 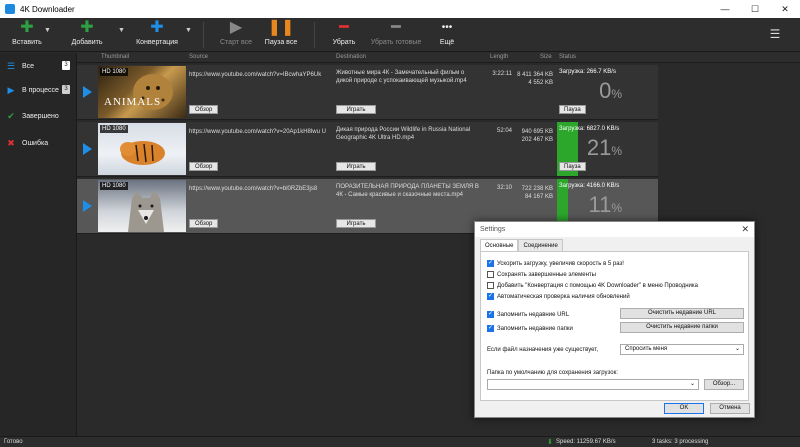 I want to click on if-exists-value: Спросить меня, so click(x=646, y=349).